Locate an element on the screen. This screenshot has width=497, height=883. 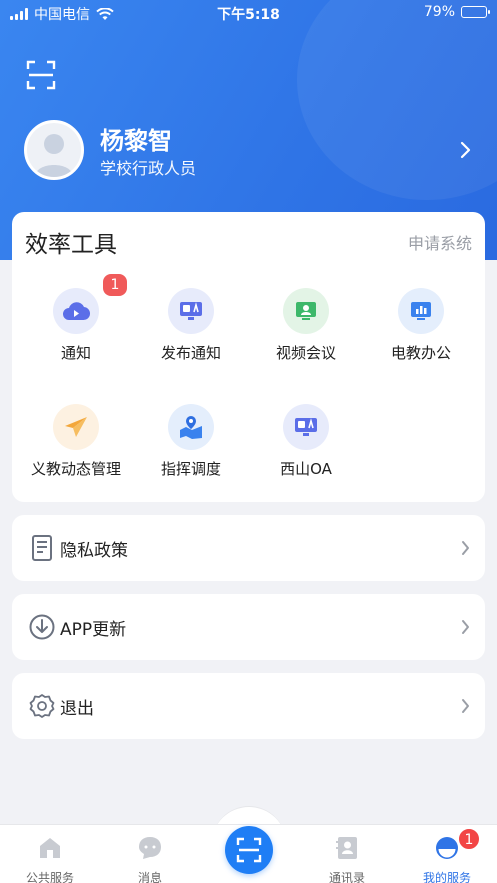
tool-notice: 通知 is located at coordinates (76, 325).